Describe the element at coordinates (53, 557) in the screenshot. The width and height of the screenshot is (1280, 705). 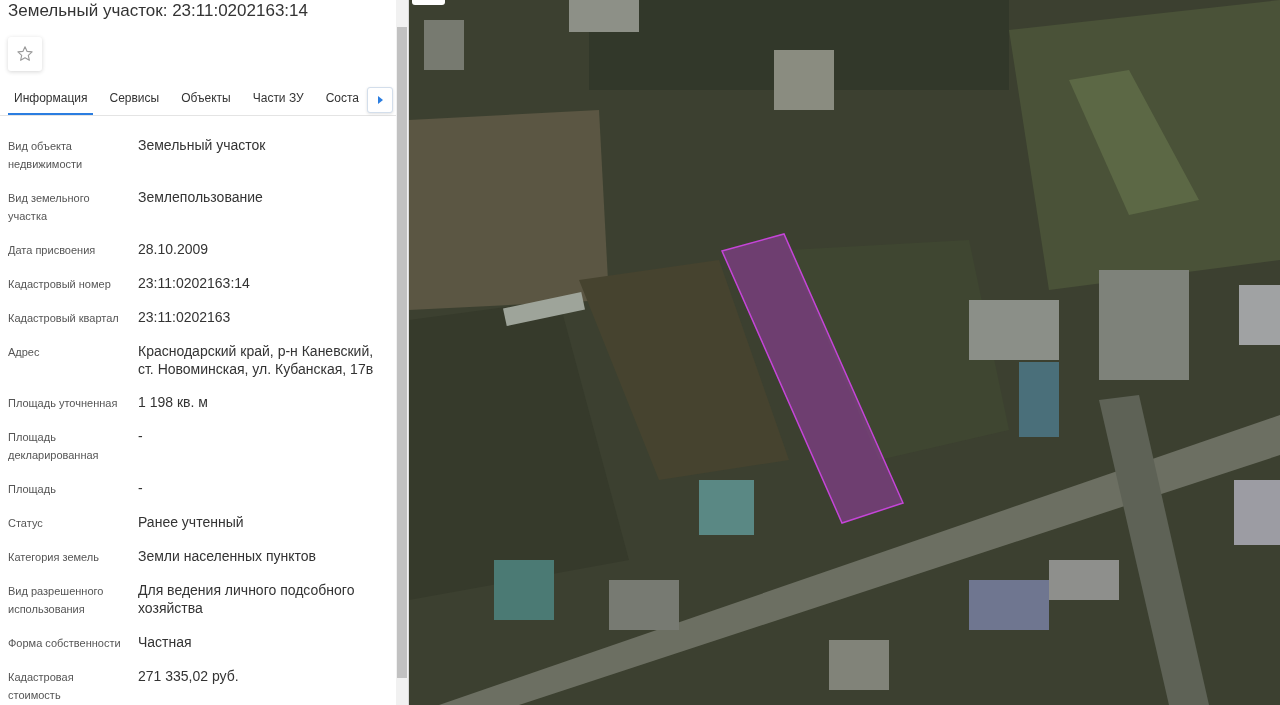
I see `field-label: Категория земель` at that location.